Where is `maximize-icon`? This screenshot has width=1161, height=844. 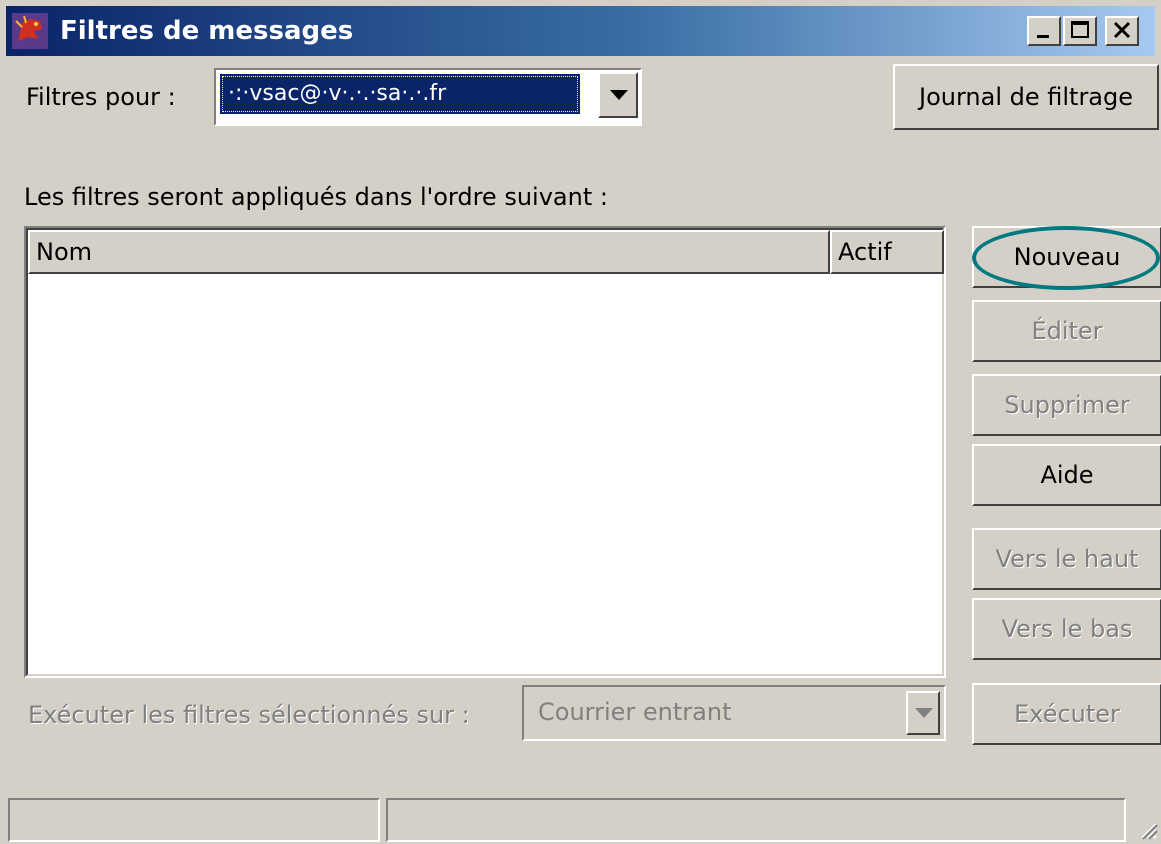
maximize-icon is located at coordinates (1080, 29).